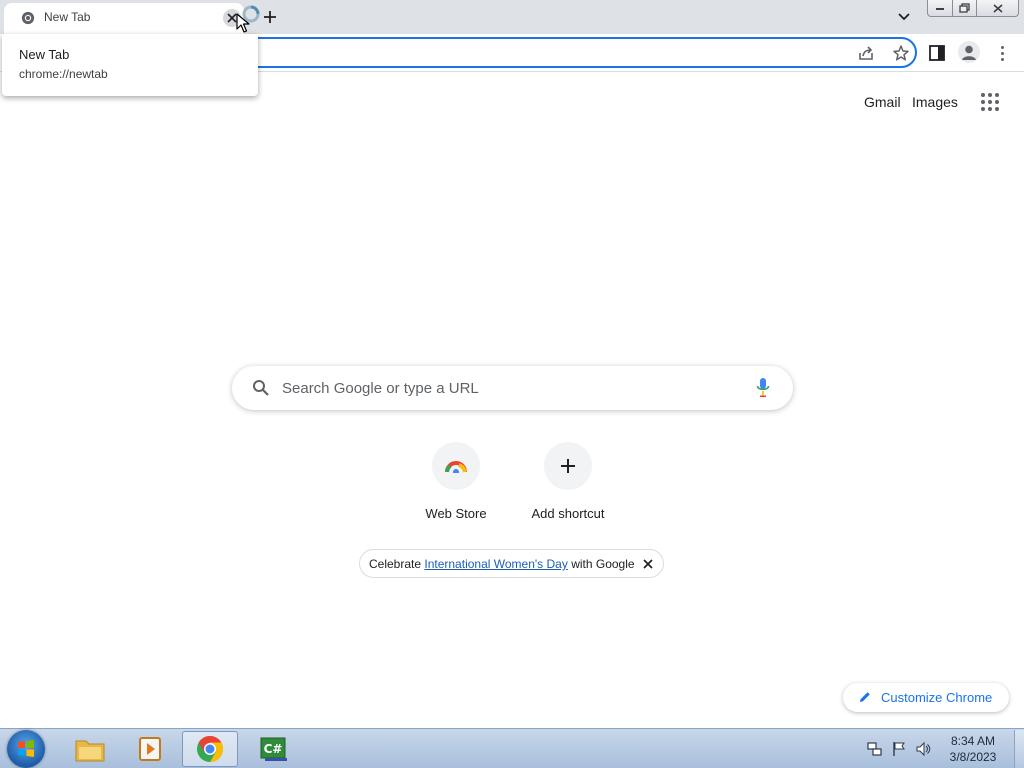  I want to click on taskbar-csharp-app: C#, so click(274, 749).